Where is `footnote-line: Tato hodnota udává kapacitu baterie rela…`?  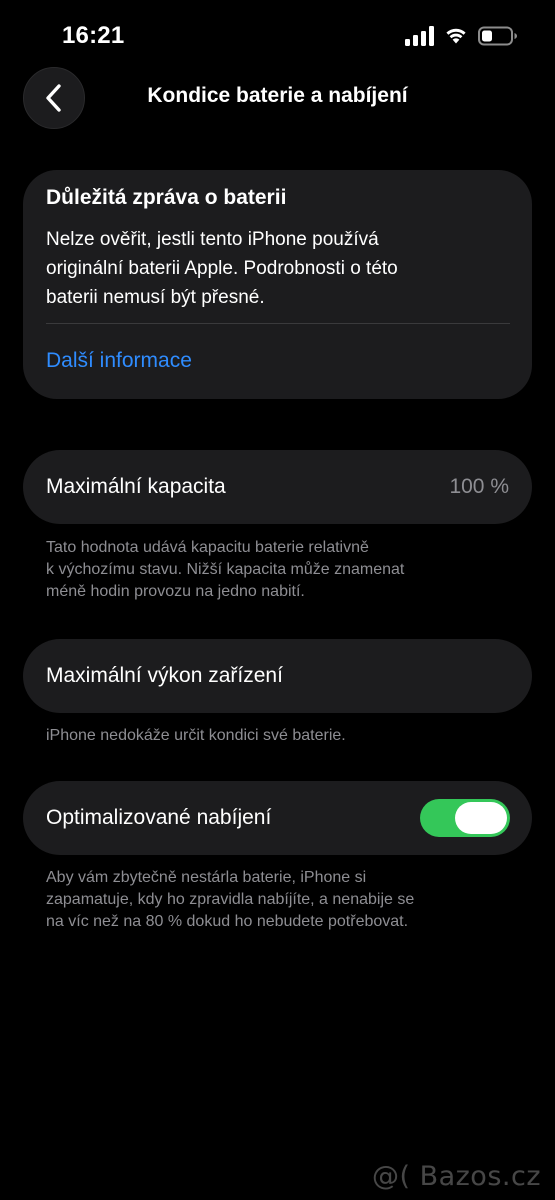 footnote-line: Tato hodnota udává kapacitu baterie rela… is located at coordinates (207, 547).